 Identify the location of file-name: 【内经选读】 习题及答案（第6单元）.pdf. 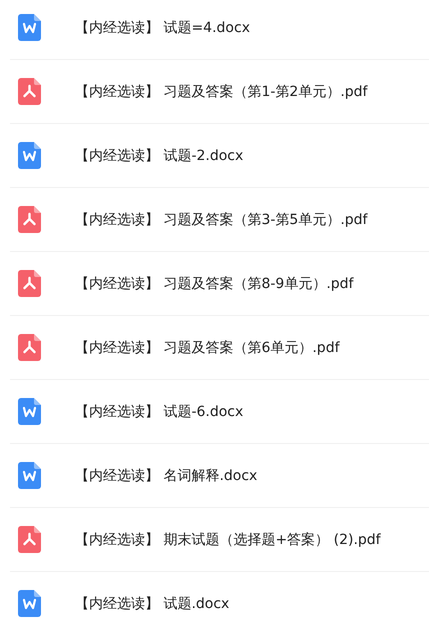
(207, 347).